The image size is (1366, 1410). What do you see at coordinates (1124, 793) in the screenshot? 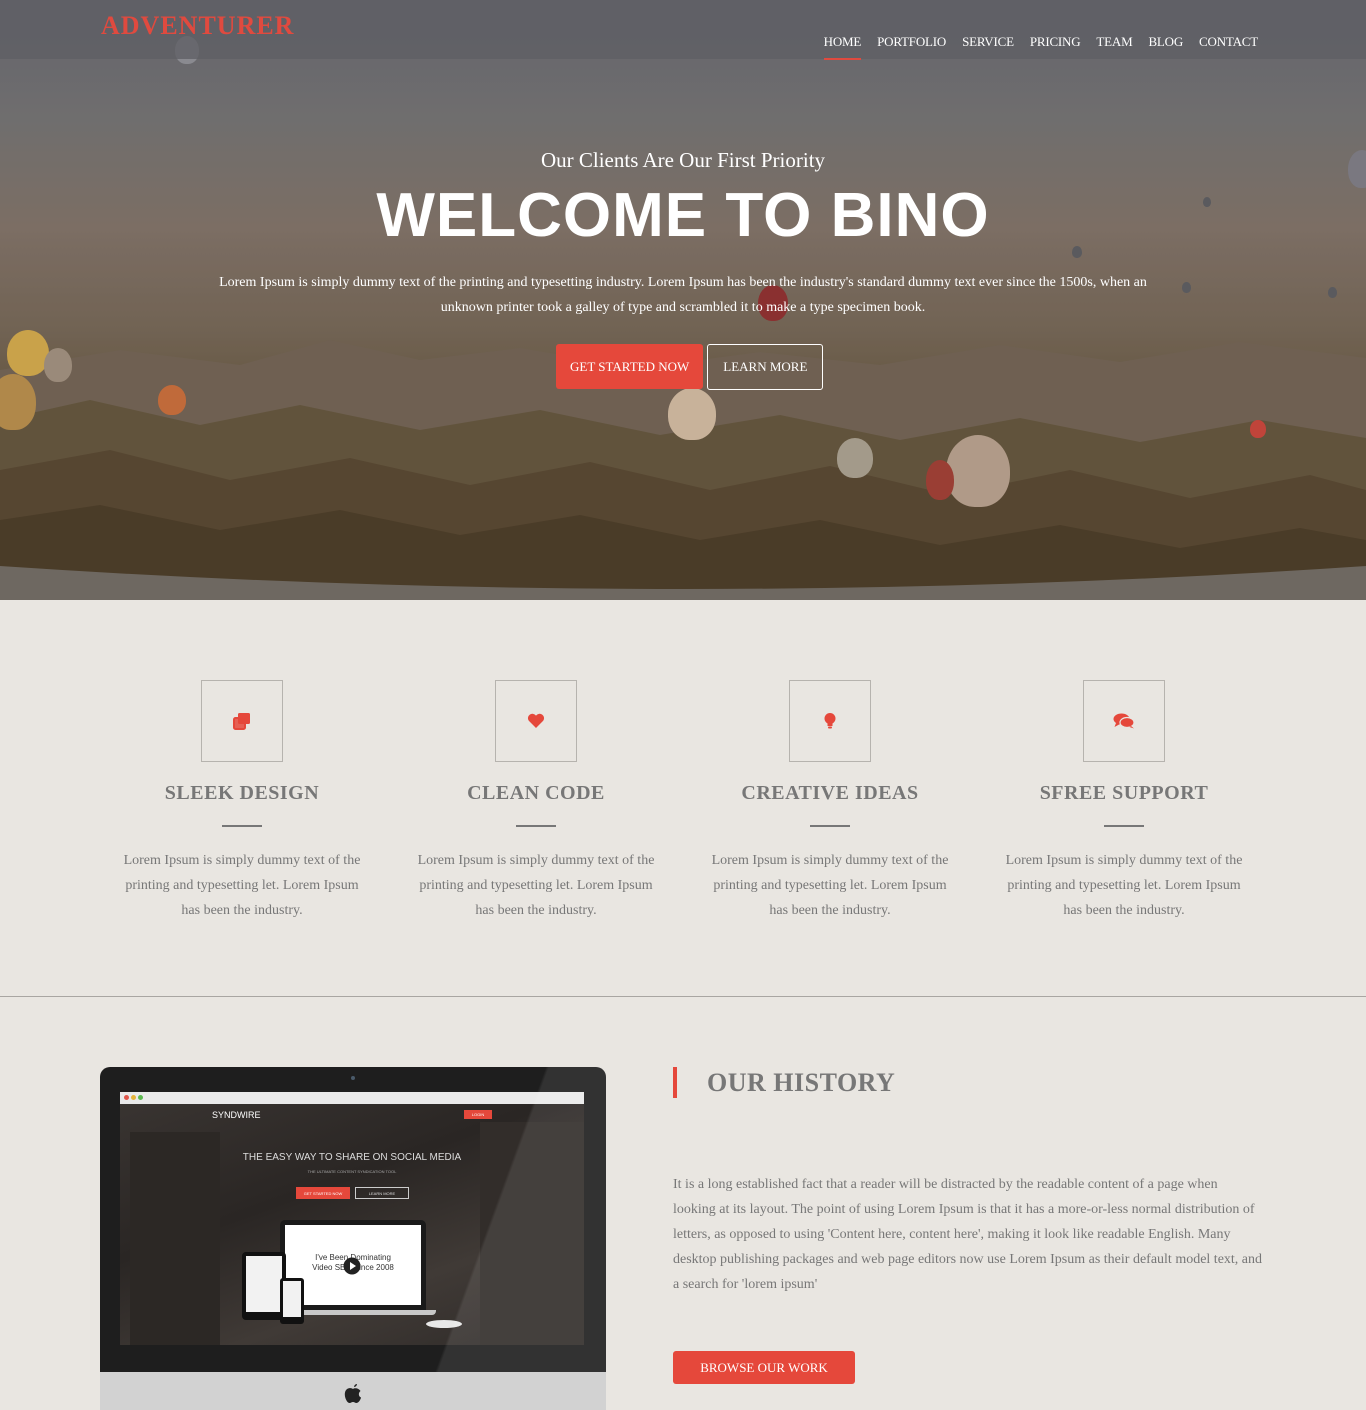
I see `feature-title: SFREE SUPPORT` at bounding box center [1124, 793].